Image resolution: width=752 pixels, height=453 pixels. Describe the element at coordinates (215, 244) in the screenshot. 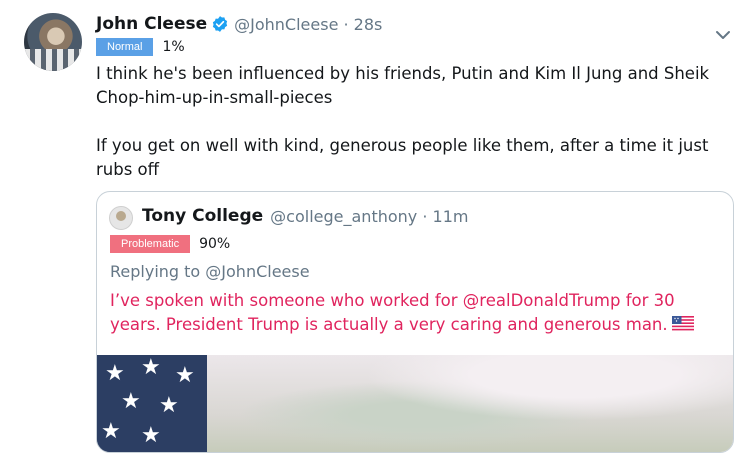

I see `rating-percent: 90%` at that location.